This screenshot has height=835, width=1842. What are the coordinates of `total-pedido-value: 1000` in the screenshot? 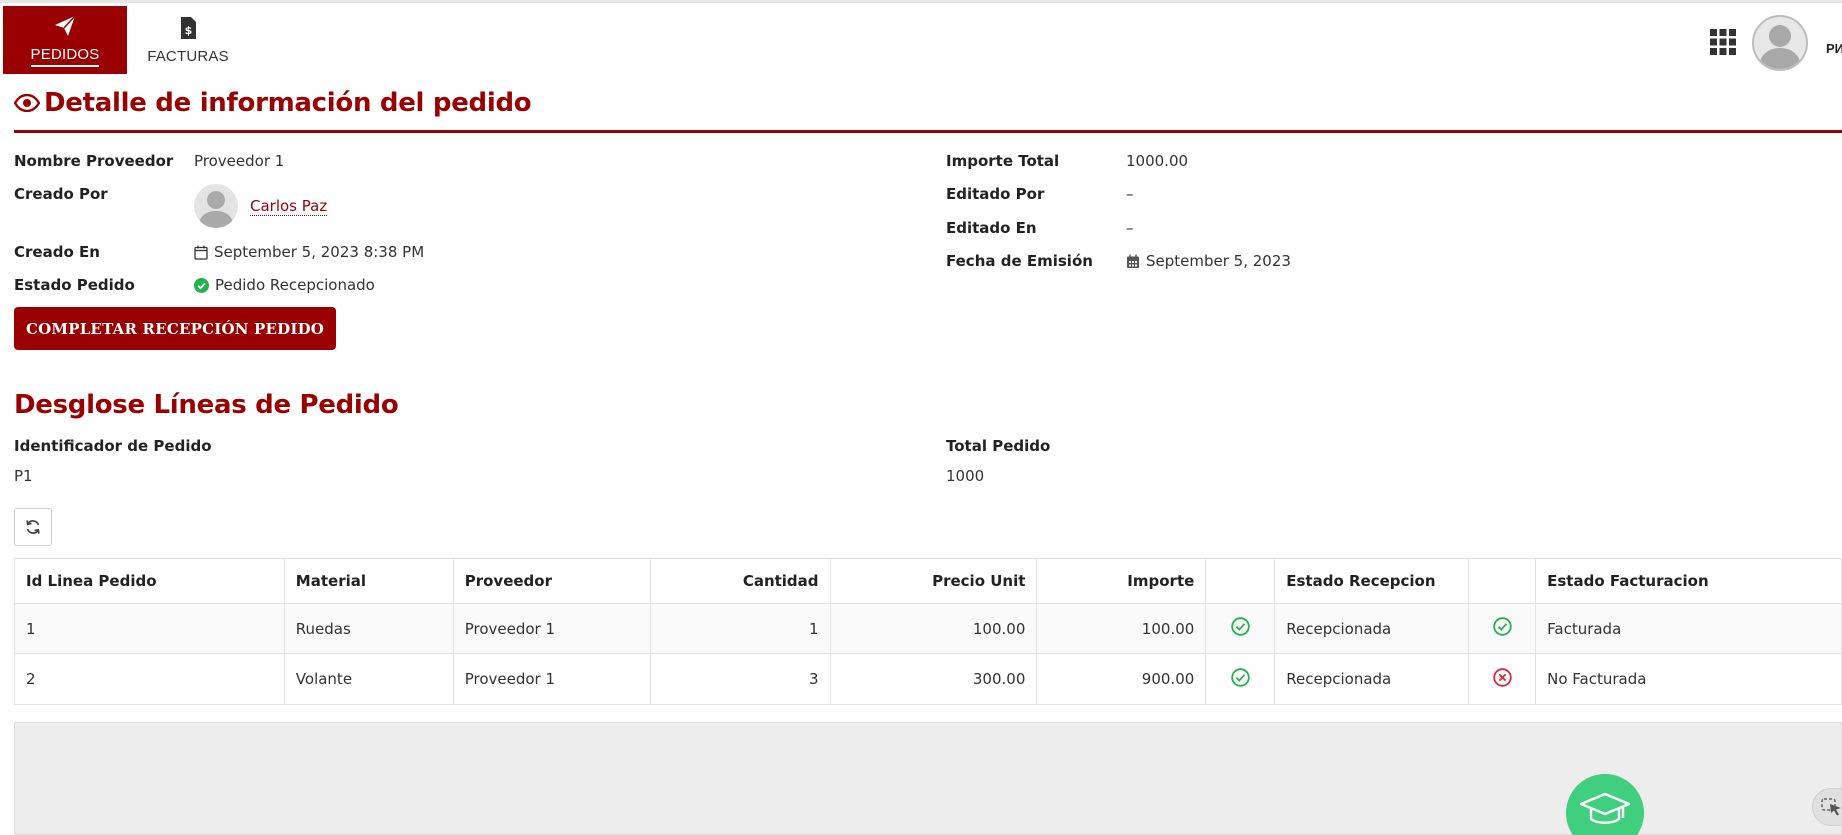 It's located at (965, 476).